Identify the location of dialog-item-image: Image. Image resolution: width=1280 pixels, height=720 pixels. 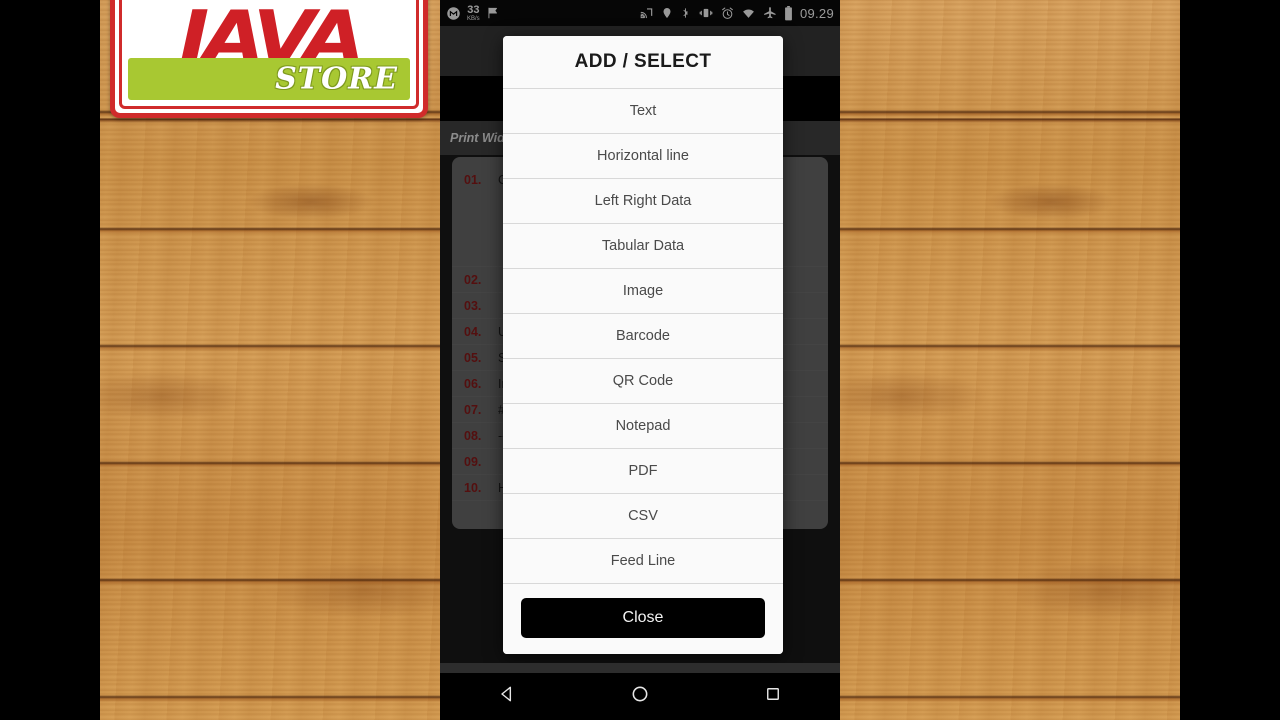
(643, 291).